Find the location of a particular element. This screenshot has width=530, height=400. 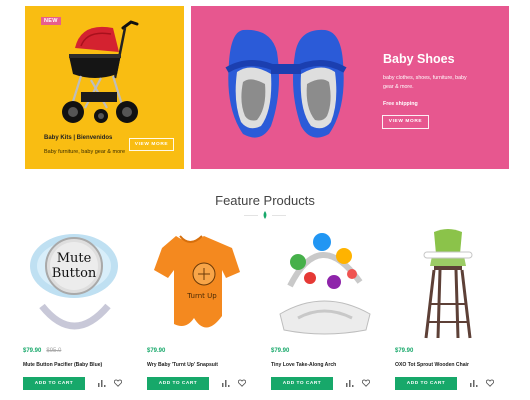

banner-title: Baby Kits | Bienvenidos is located at coordinates (78, 138).